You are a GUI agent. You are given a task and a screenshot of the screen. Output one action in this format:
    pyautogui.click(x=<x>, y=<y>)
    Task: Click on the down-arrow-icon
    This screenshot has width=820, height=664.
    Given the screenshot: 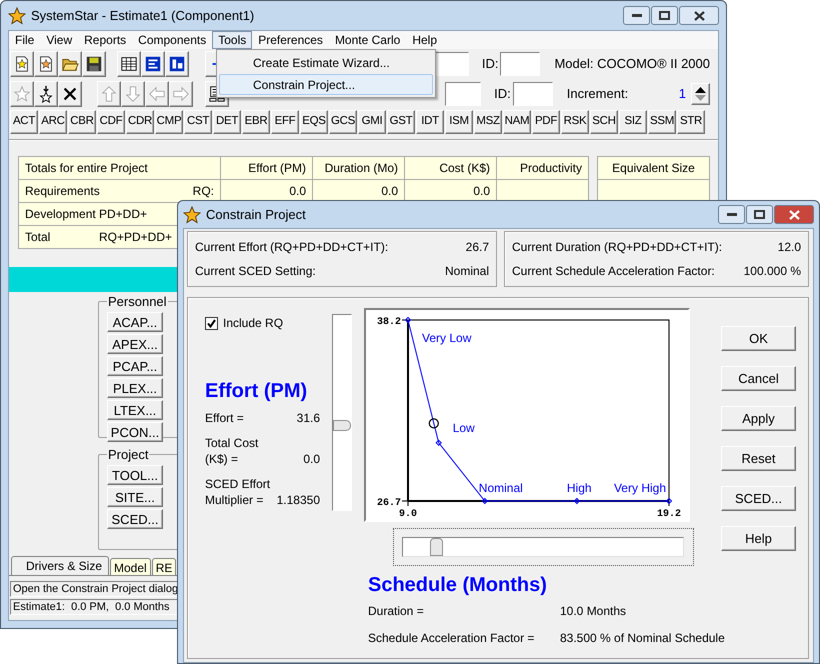 What is the action you would take?
    pyautogui.click(x=133, y=94)
    